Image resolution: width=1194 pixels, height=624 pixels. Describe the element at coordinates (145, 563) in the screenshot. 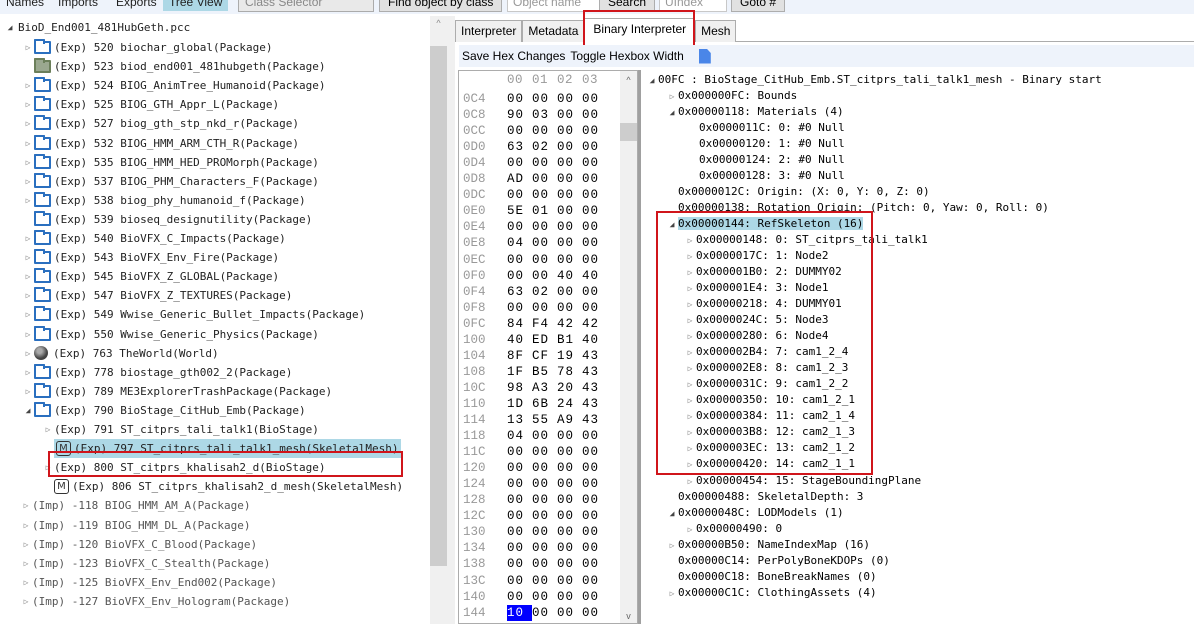

I see `tree-item: ▷ (Imp) -123 BioVFX_C_Stealth(Package)` at that location.